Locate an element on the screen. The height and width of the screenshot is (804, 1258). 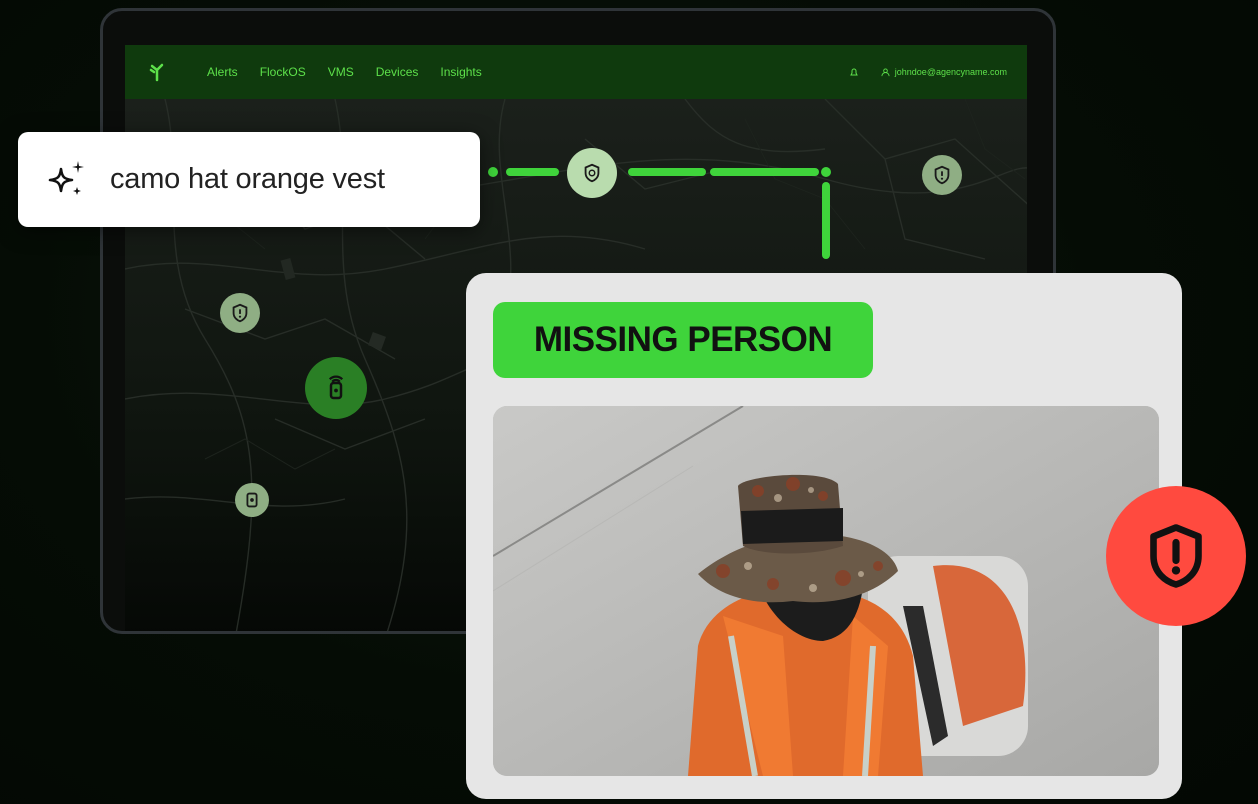
nav-flockos: FlockOS is located at coordinates (283, 72).